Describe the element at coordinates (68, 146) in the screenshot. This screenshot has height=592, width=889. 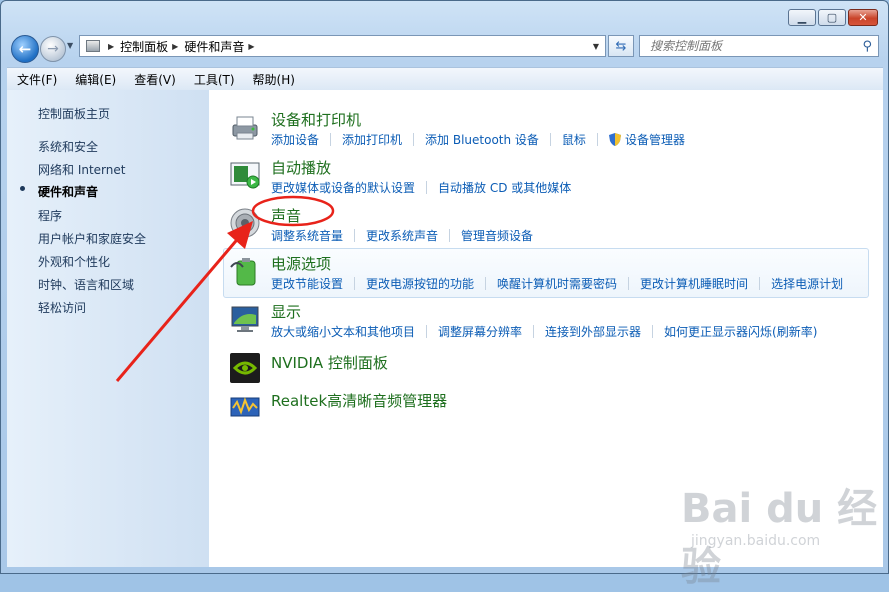
I see `sidebar-item-system-security: 系统和安全` at that location.